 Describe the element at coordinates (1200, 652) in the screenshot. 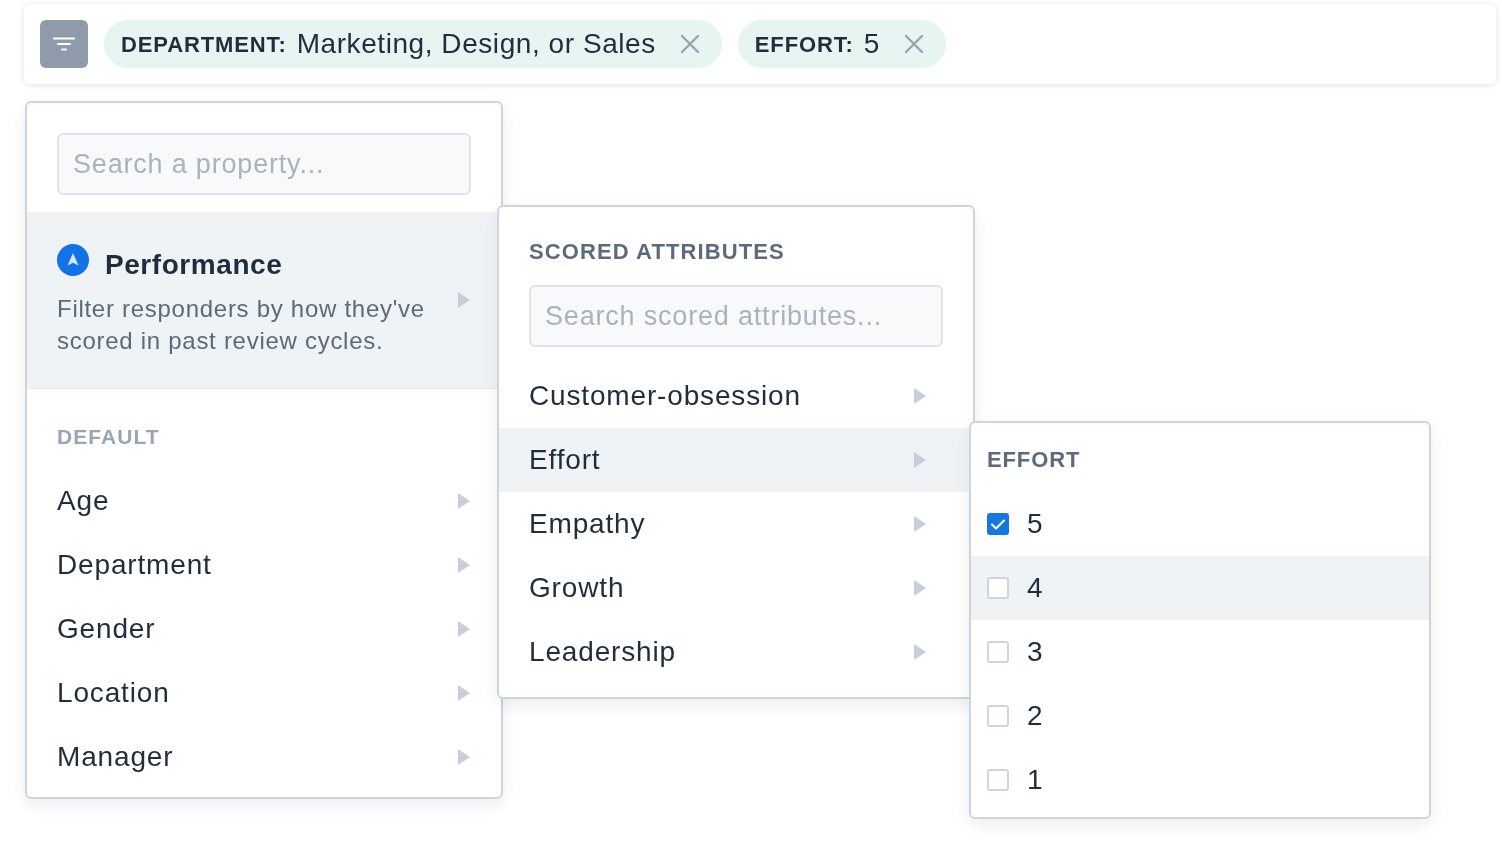

I see `option-row: 3` at that location.